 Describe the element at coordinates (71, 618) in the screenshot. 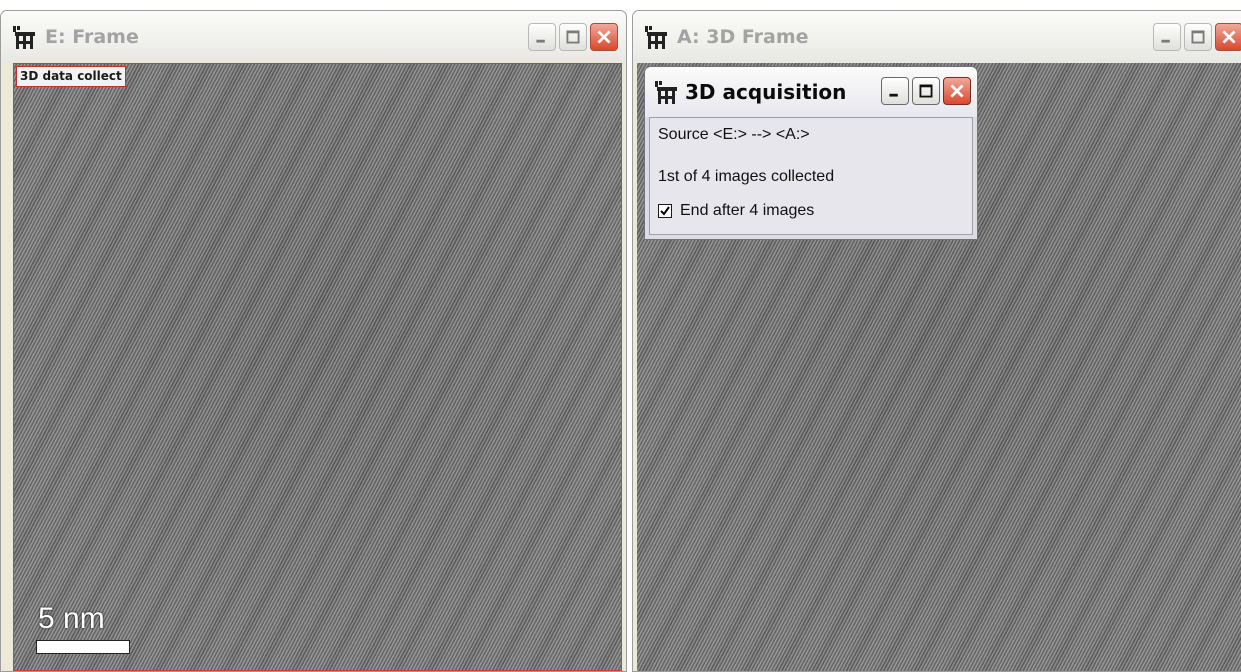

I see `scale-bar-label: 5 nm` at that location.